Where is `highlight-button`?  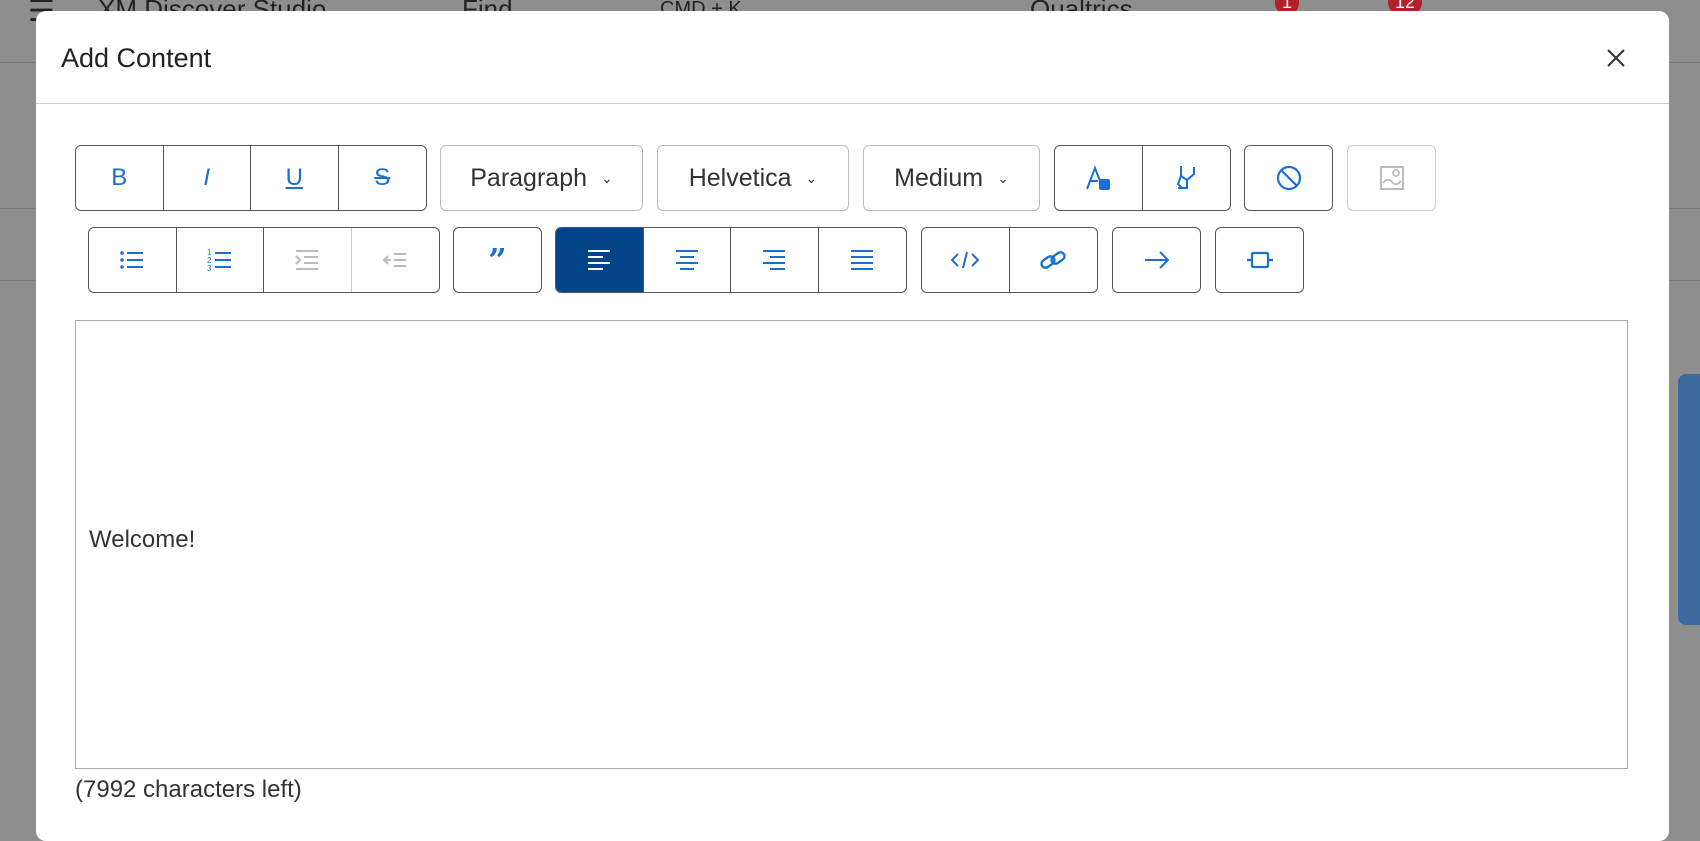 highlight-button is located at coordinates (1187, 178).